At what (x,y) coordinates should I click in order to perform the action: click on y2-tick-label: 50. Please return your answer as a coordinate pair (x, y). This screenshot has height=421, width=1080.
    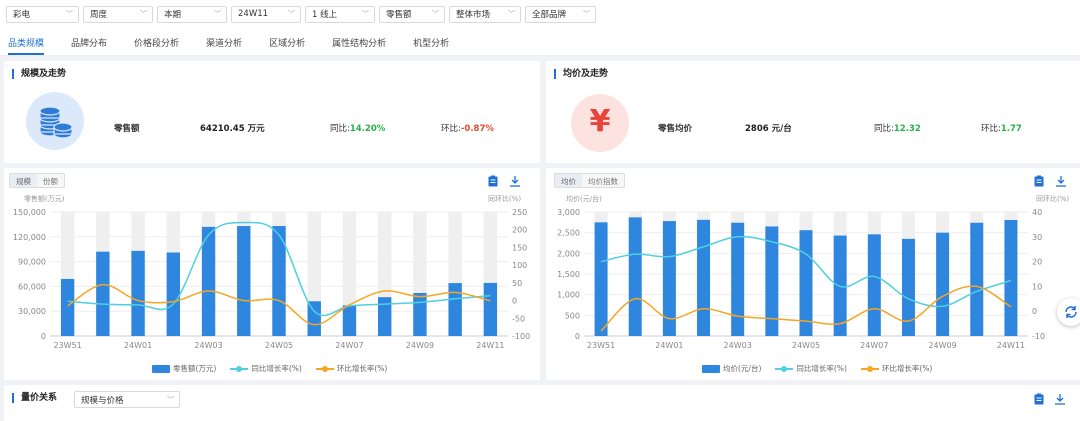
    Looking at the image, I should click on (517, 283).